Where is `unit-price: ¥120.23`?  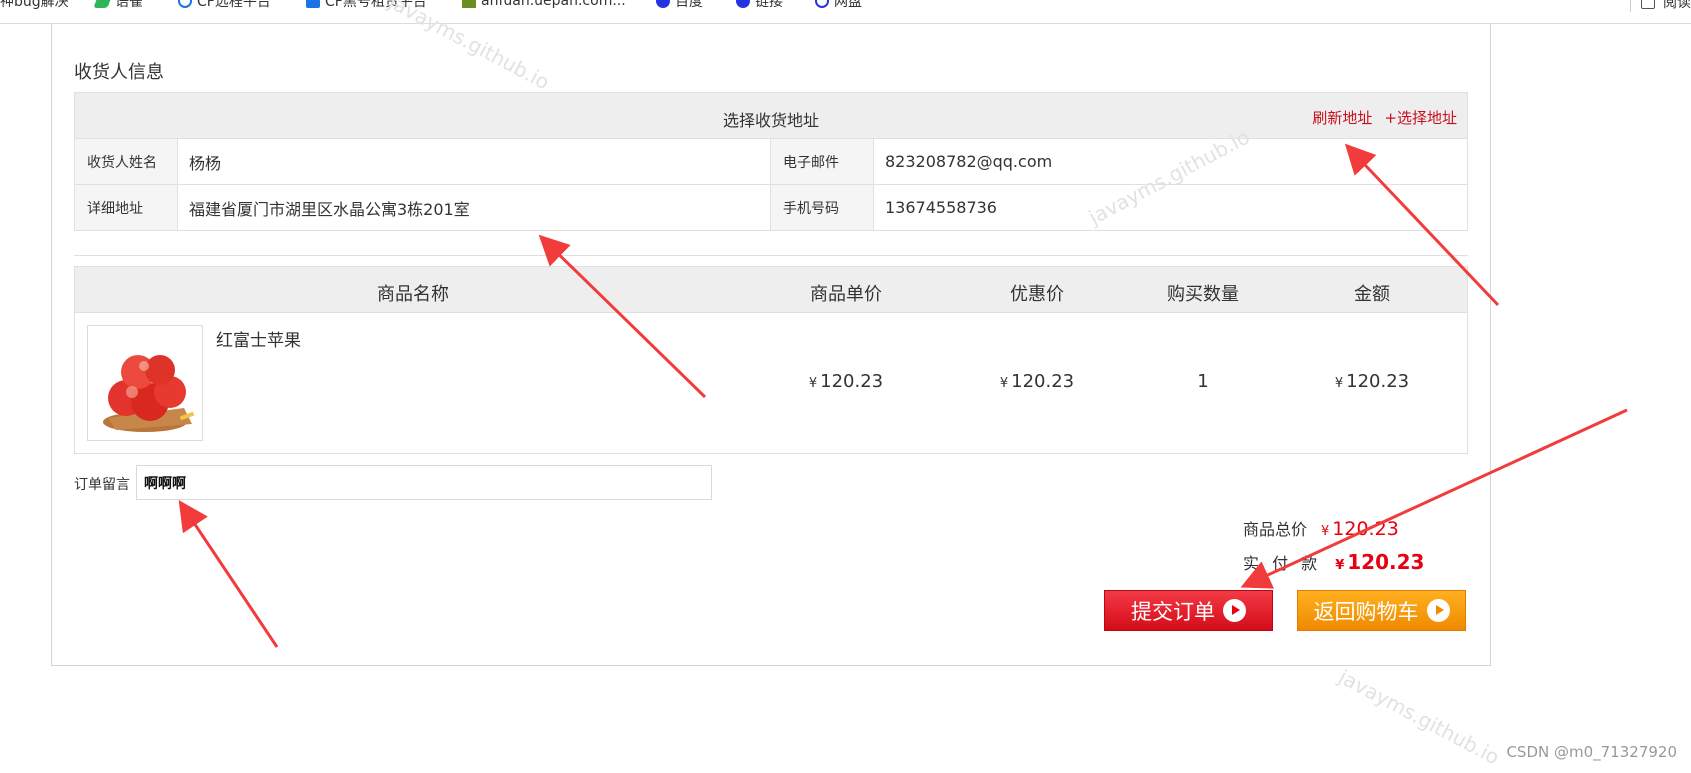 unit-price: ¥120.23 is located at coordinates (846, 381).